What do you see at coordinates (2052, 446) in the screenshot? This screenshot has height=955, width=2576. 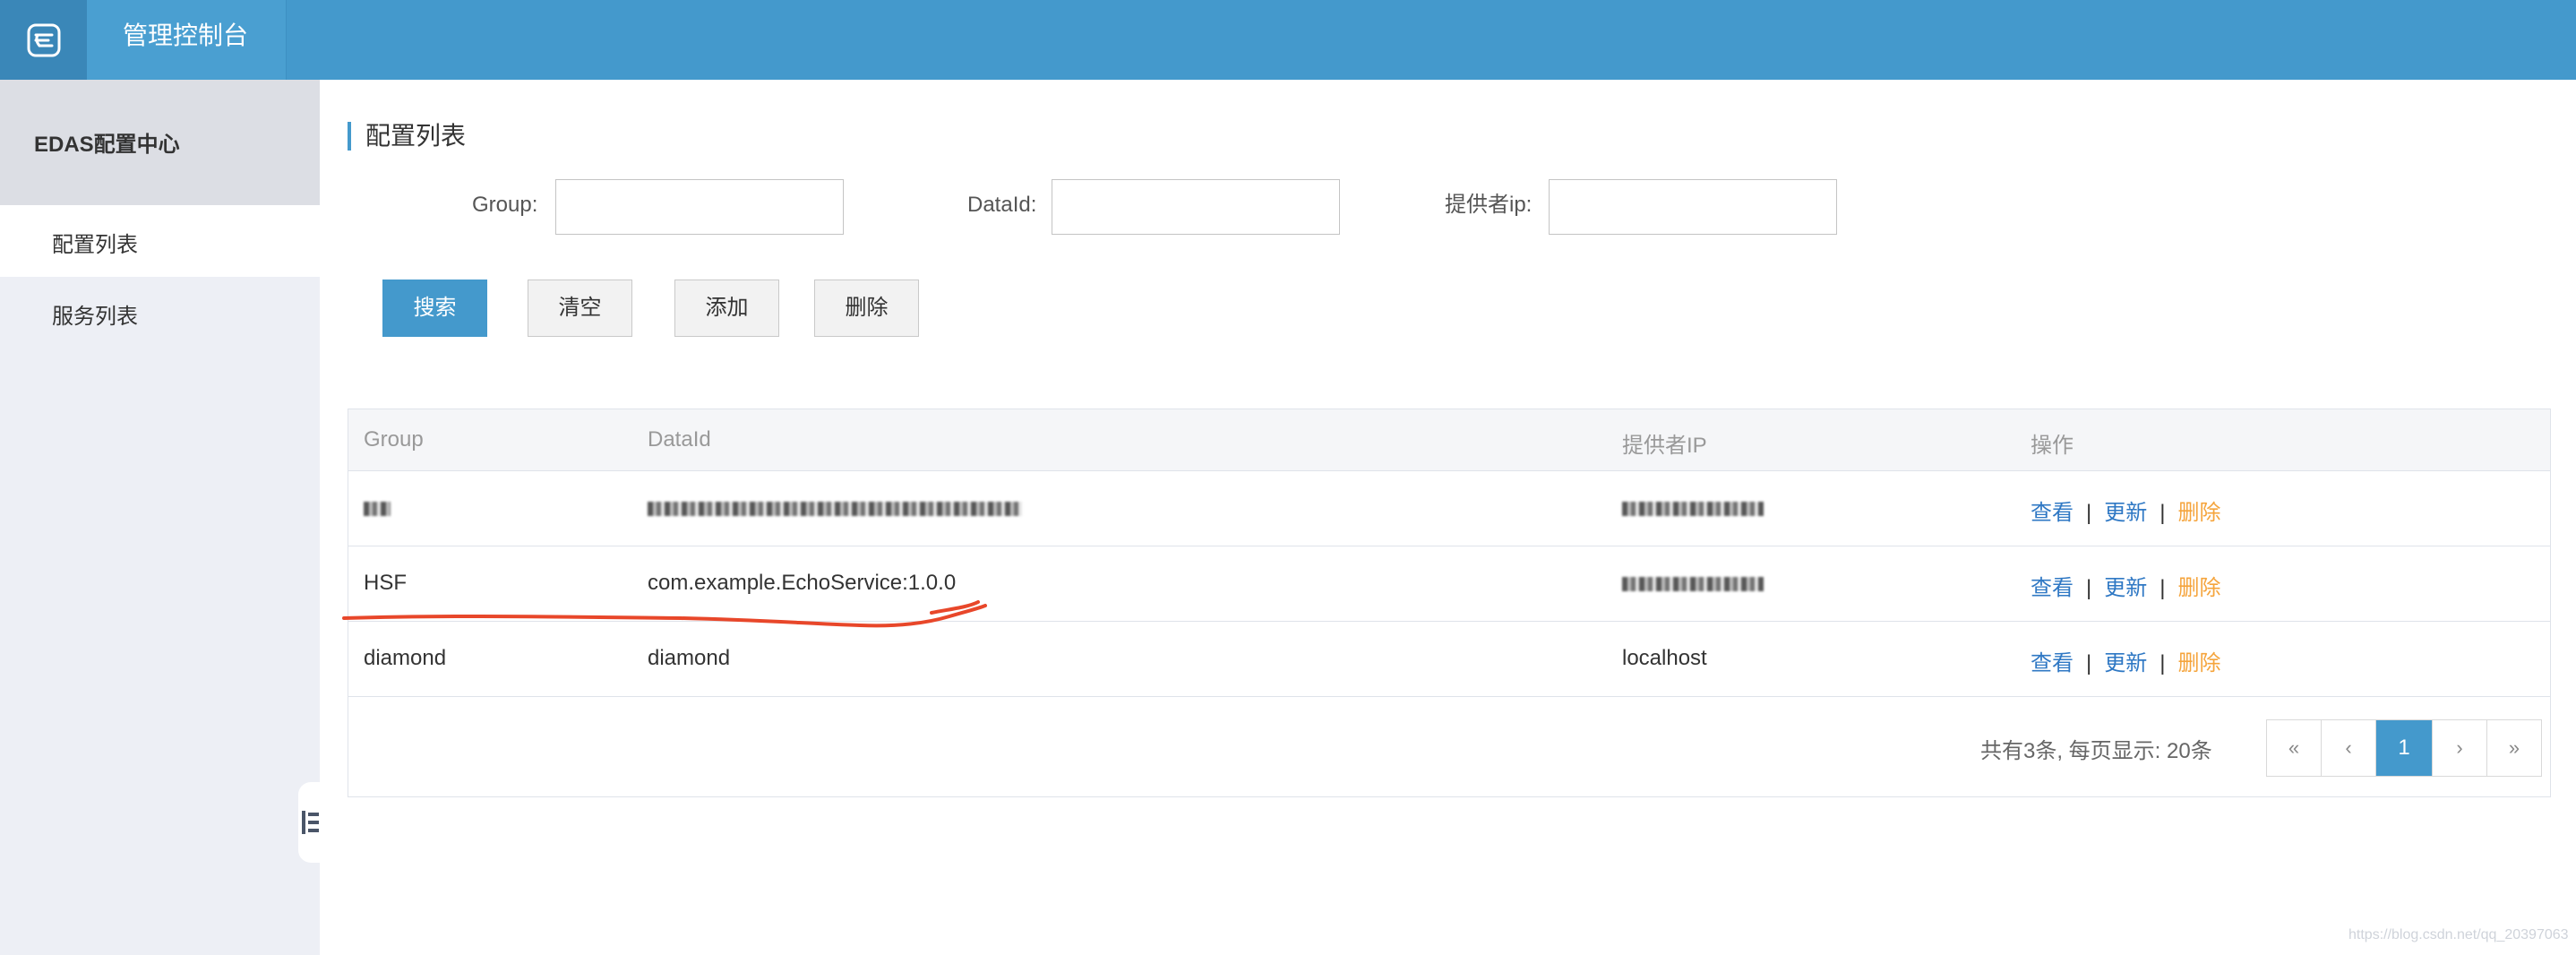 I see `column-header-actions: 操作` at bounding box center [2052, 446].